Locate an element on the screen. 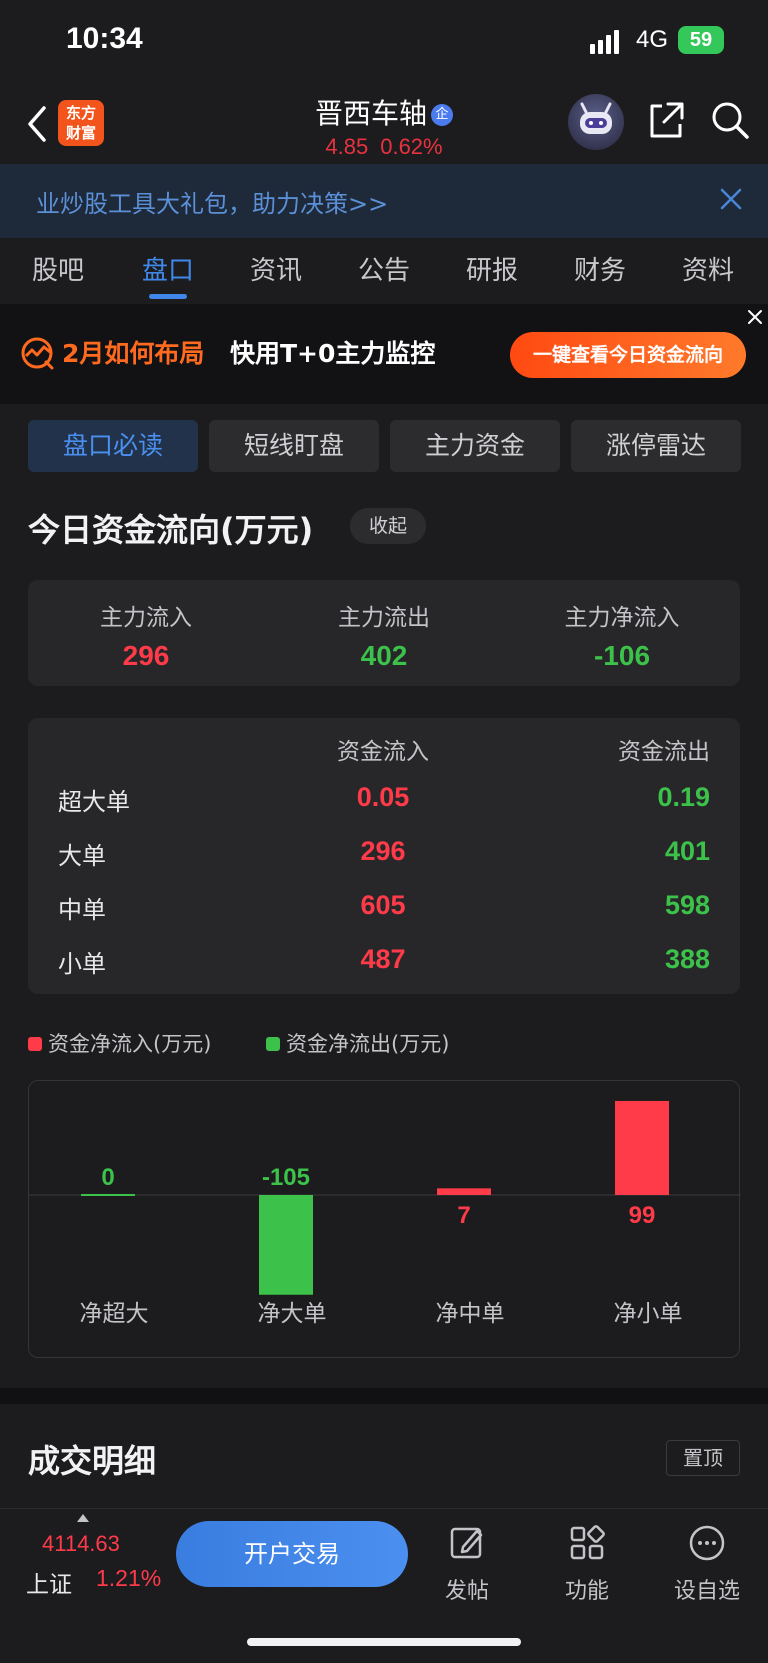  summary-label: 主力流出 is located at coordinates (384, 618).